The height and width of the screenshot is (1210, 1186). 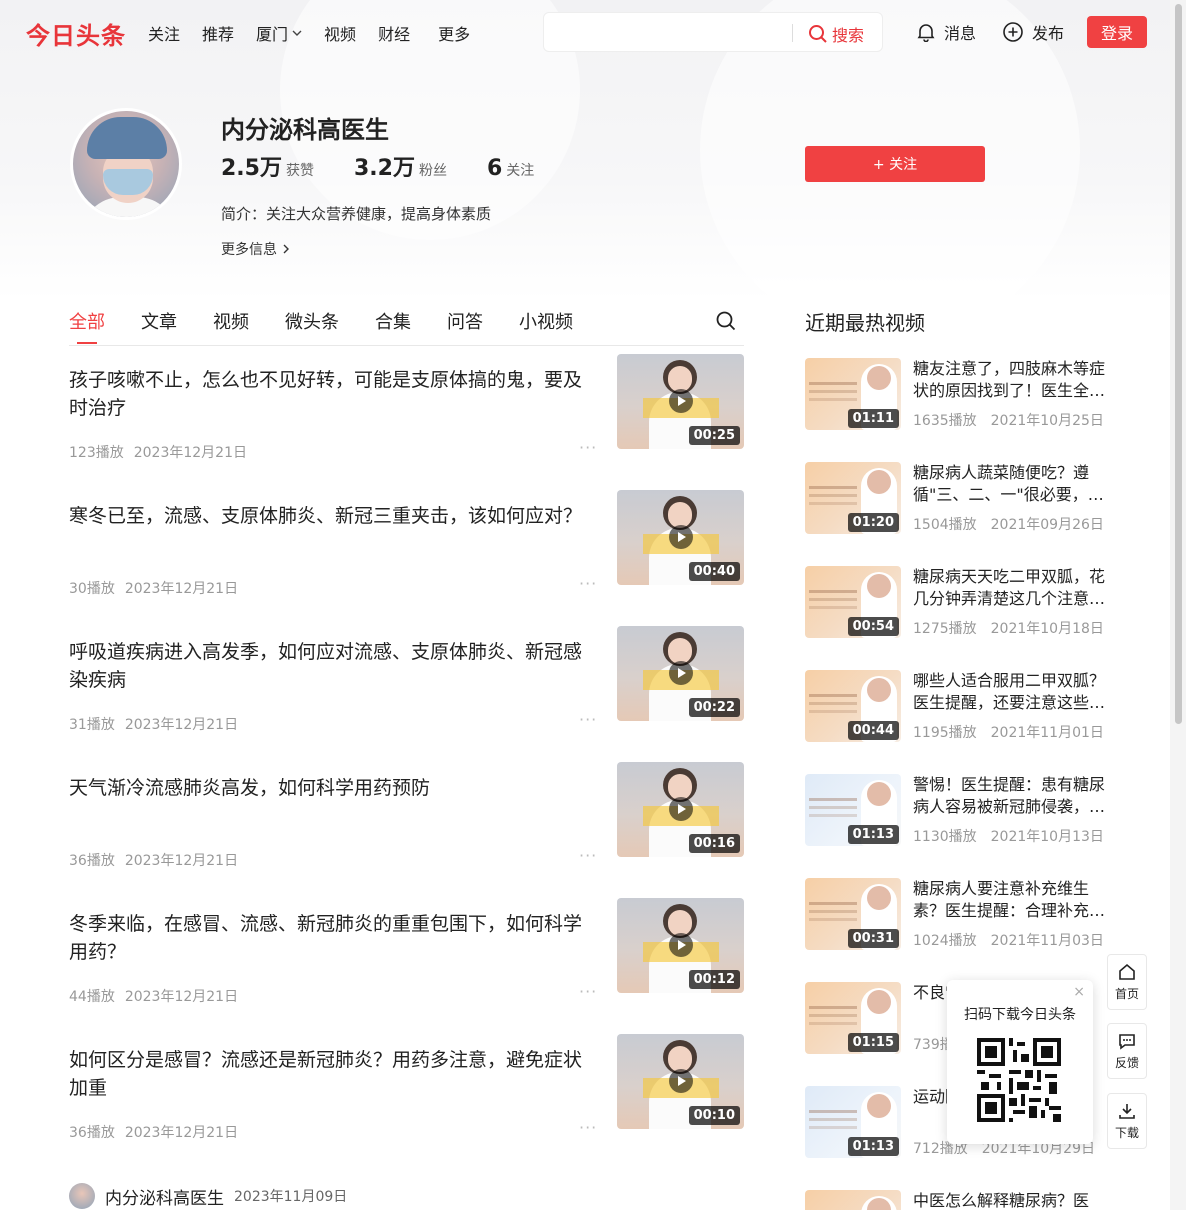 What do you see at coordinates (87, 326) in the screenshot?
I see `tab-all: 全部` at bounding box center [87, 326].